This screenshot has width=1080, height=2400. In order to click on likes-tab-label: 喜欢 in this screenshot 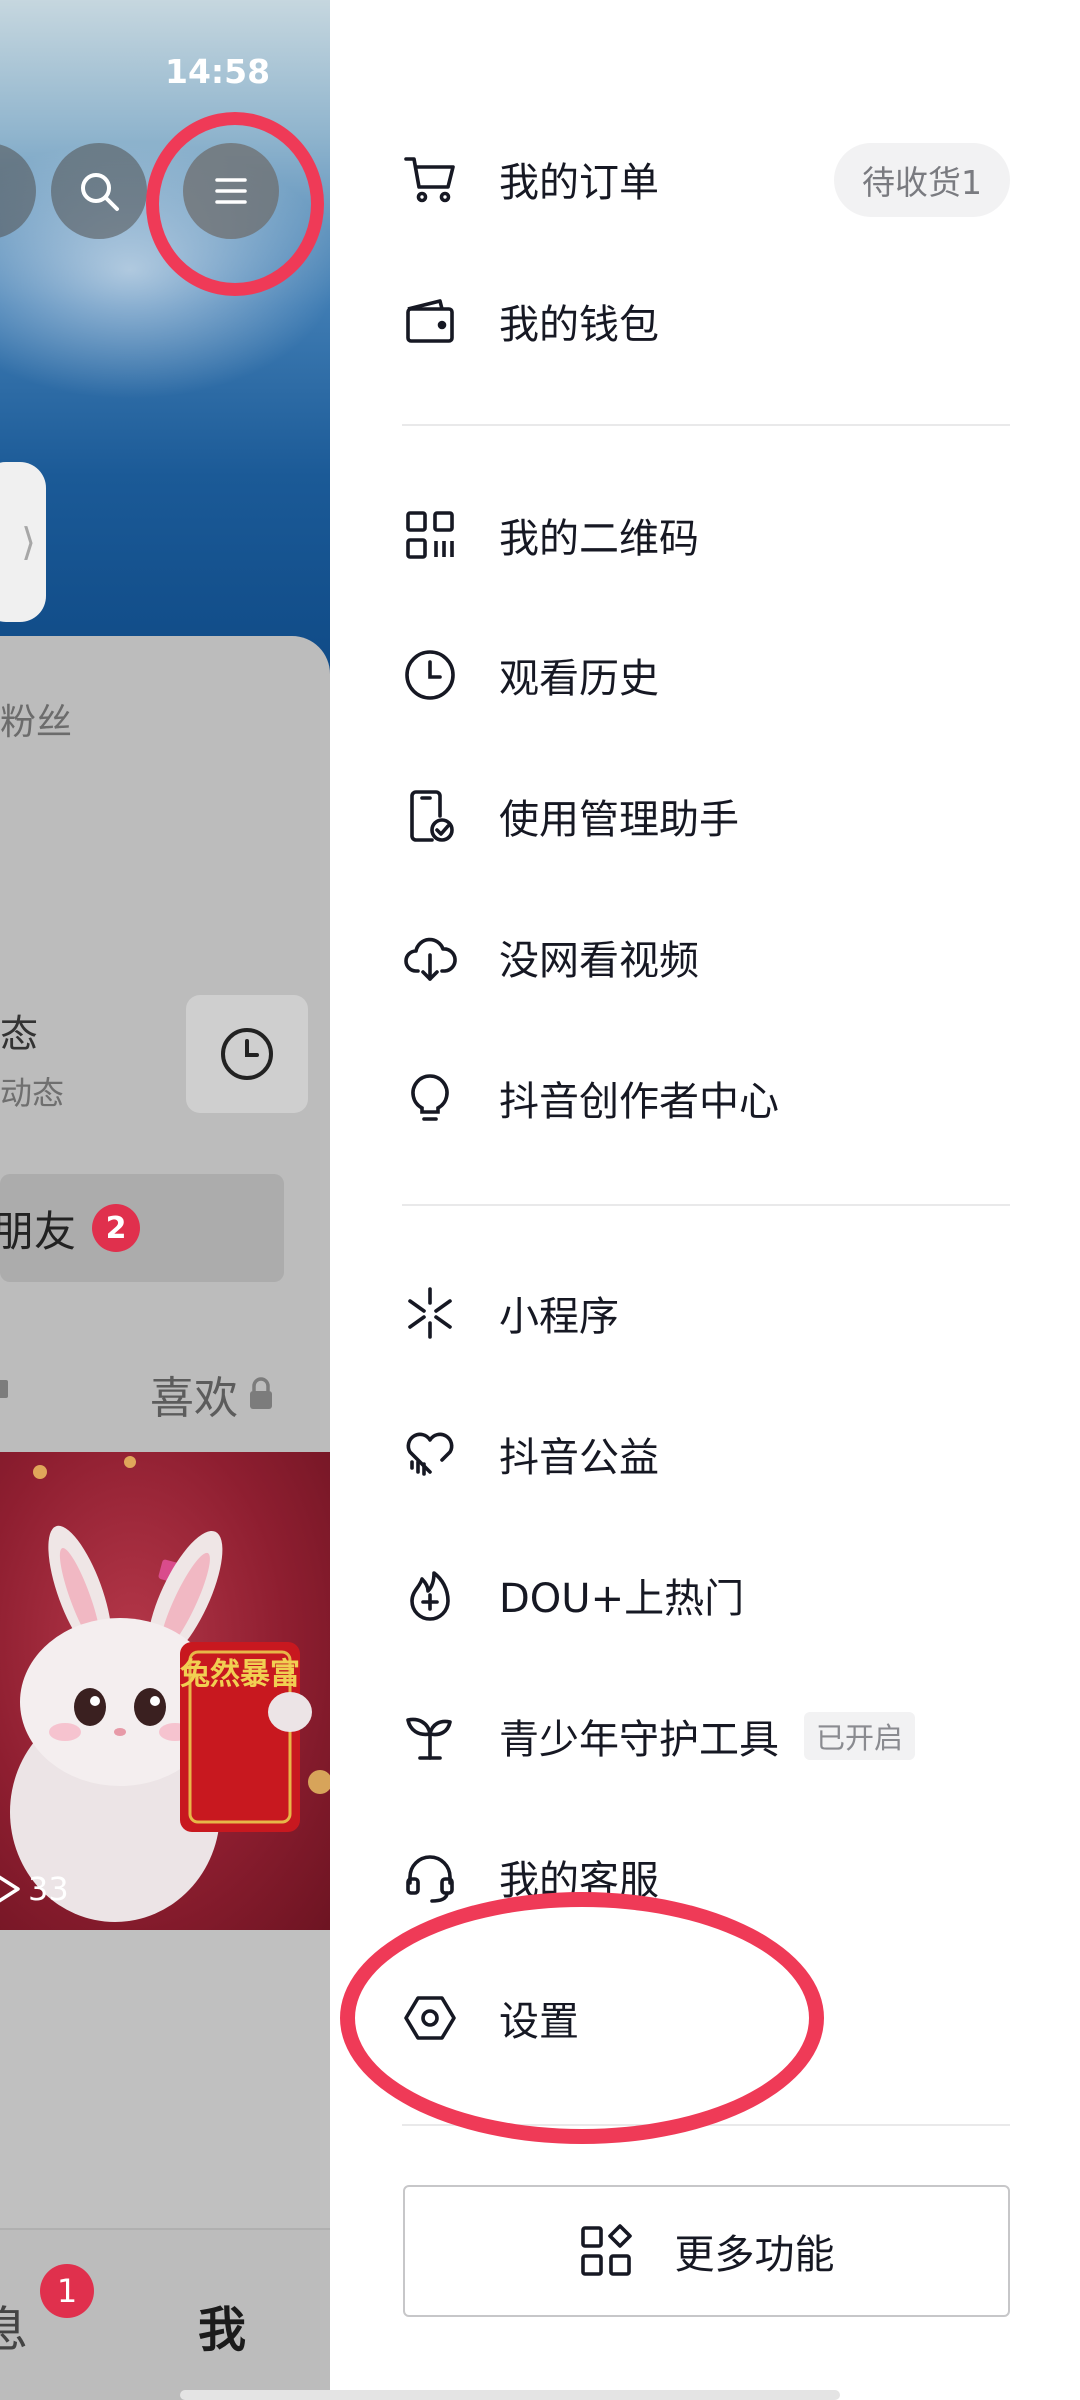, I will do `click(194, 1398)`.